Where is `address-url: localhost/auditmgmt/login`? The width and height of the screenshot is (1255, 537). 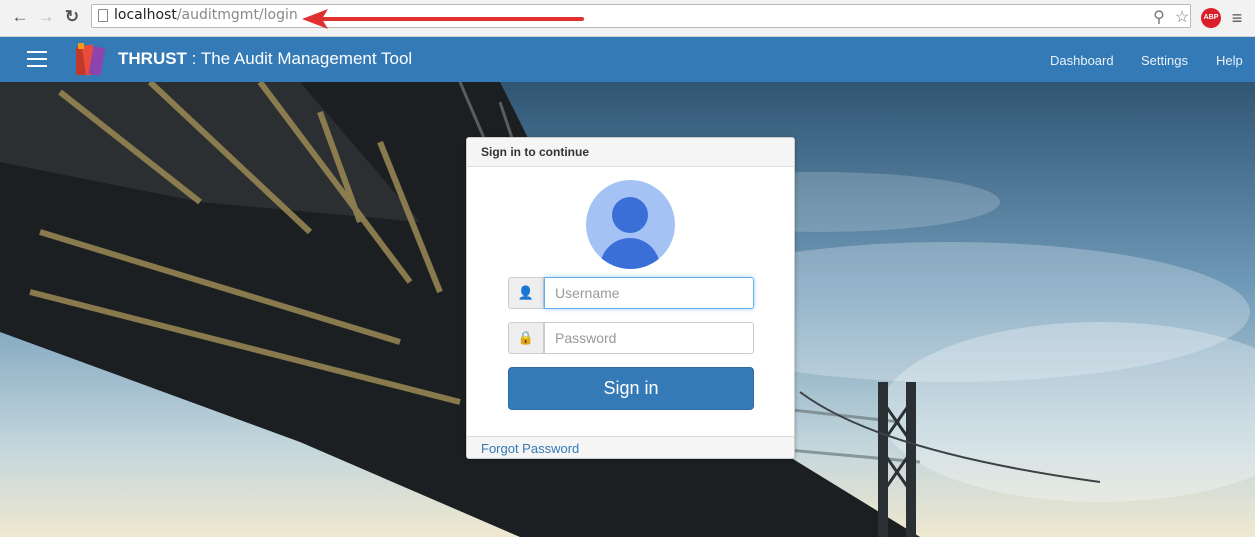 address-url: localhost/auditmgmt/login is located at coordinates (206, 15).